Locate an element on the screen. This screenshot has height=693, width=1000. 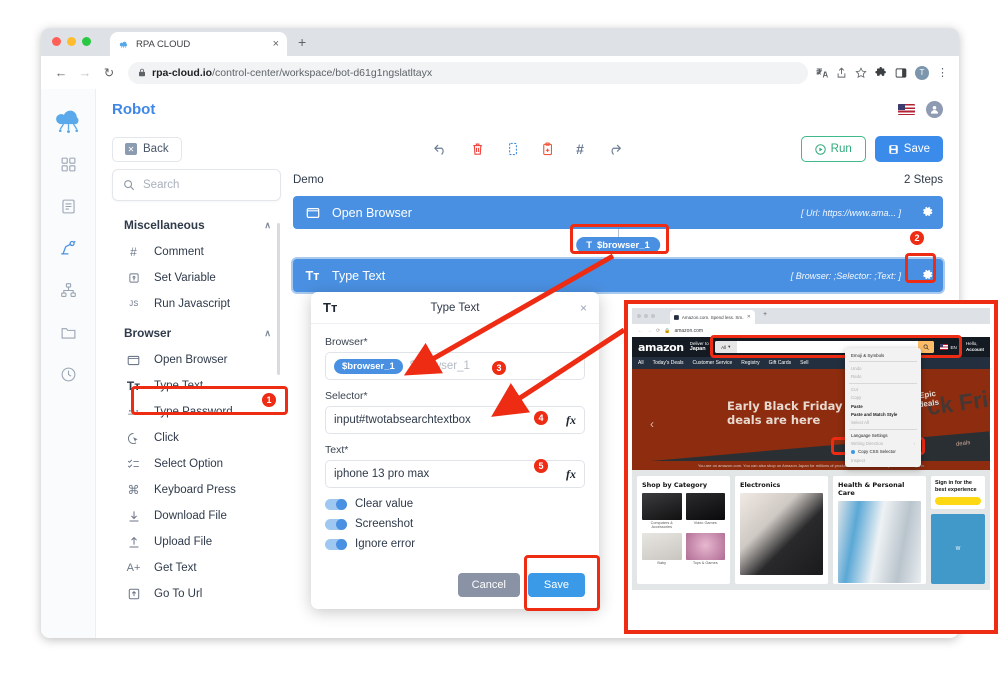
redo-button is located at coordinates (614, 149).